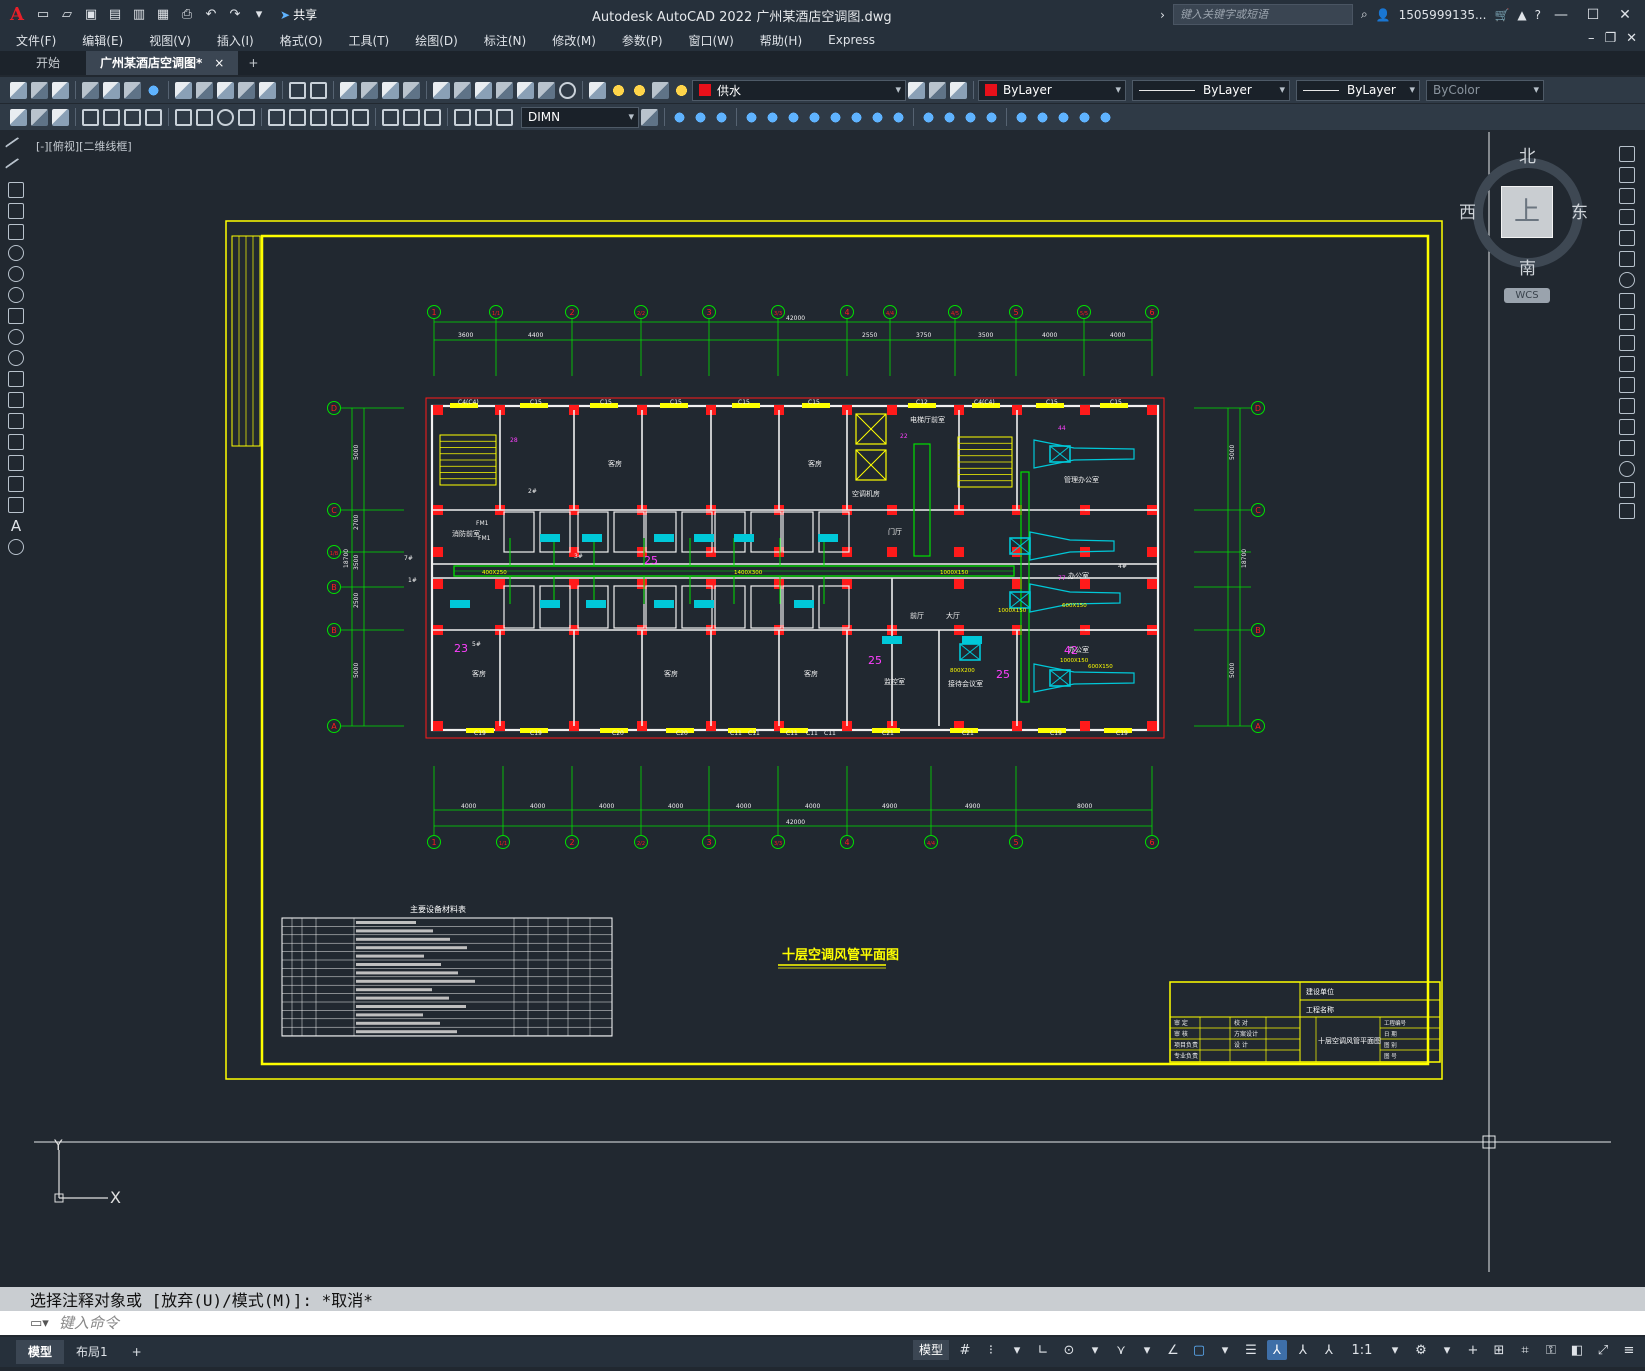 The image size is (1645, 1371). Describe the element at coordinates (1473, 1350) in the screenshot. I see `annotation-monitor-icon: +` at that location.